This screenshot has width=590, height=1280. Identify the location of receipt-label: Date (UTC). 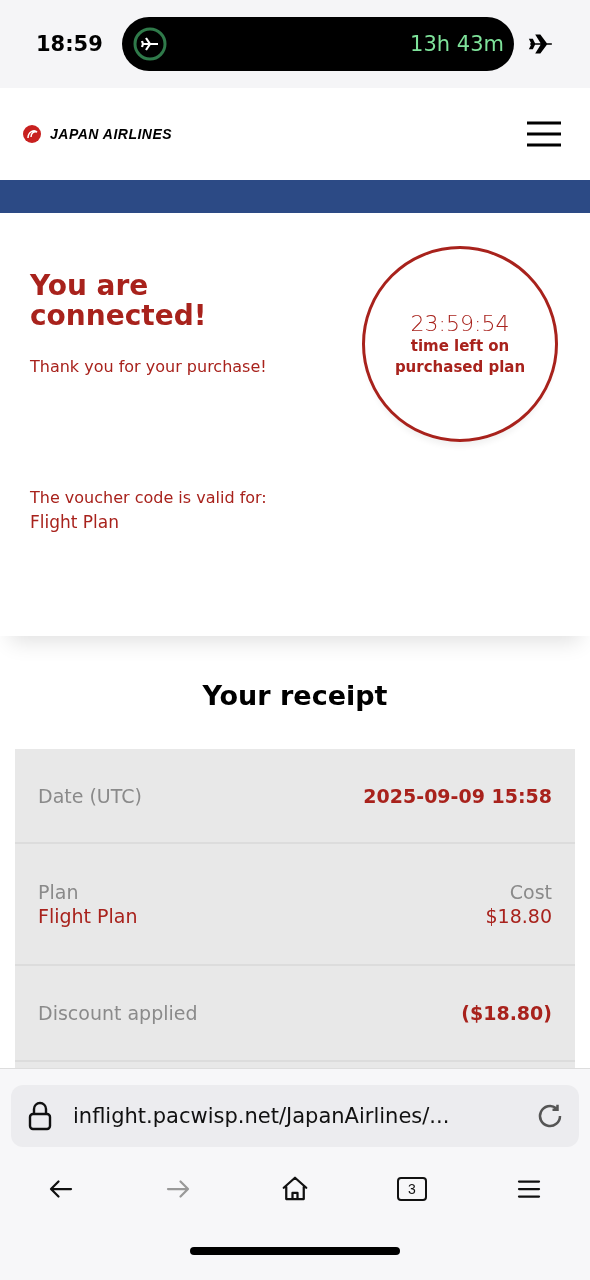
(90, 795).